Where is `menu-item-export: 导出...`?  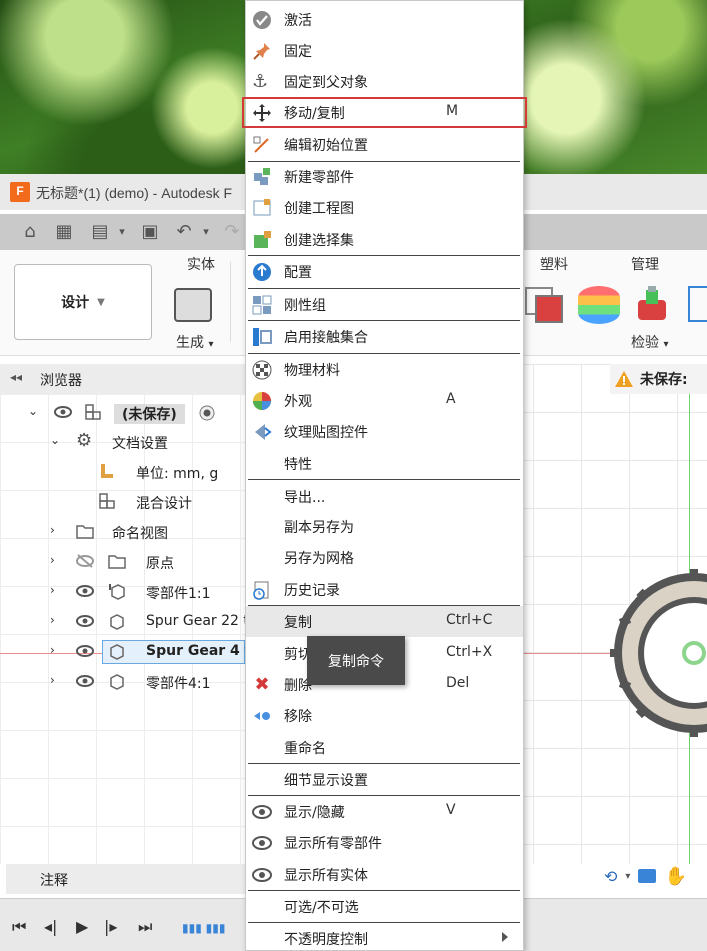 menu-item-export: 导出... is located at coordinates (384, 496).